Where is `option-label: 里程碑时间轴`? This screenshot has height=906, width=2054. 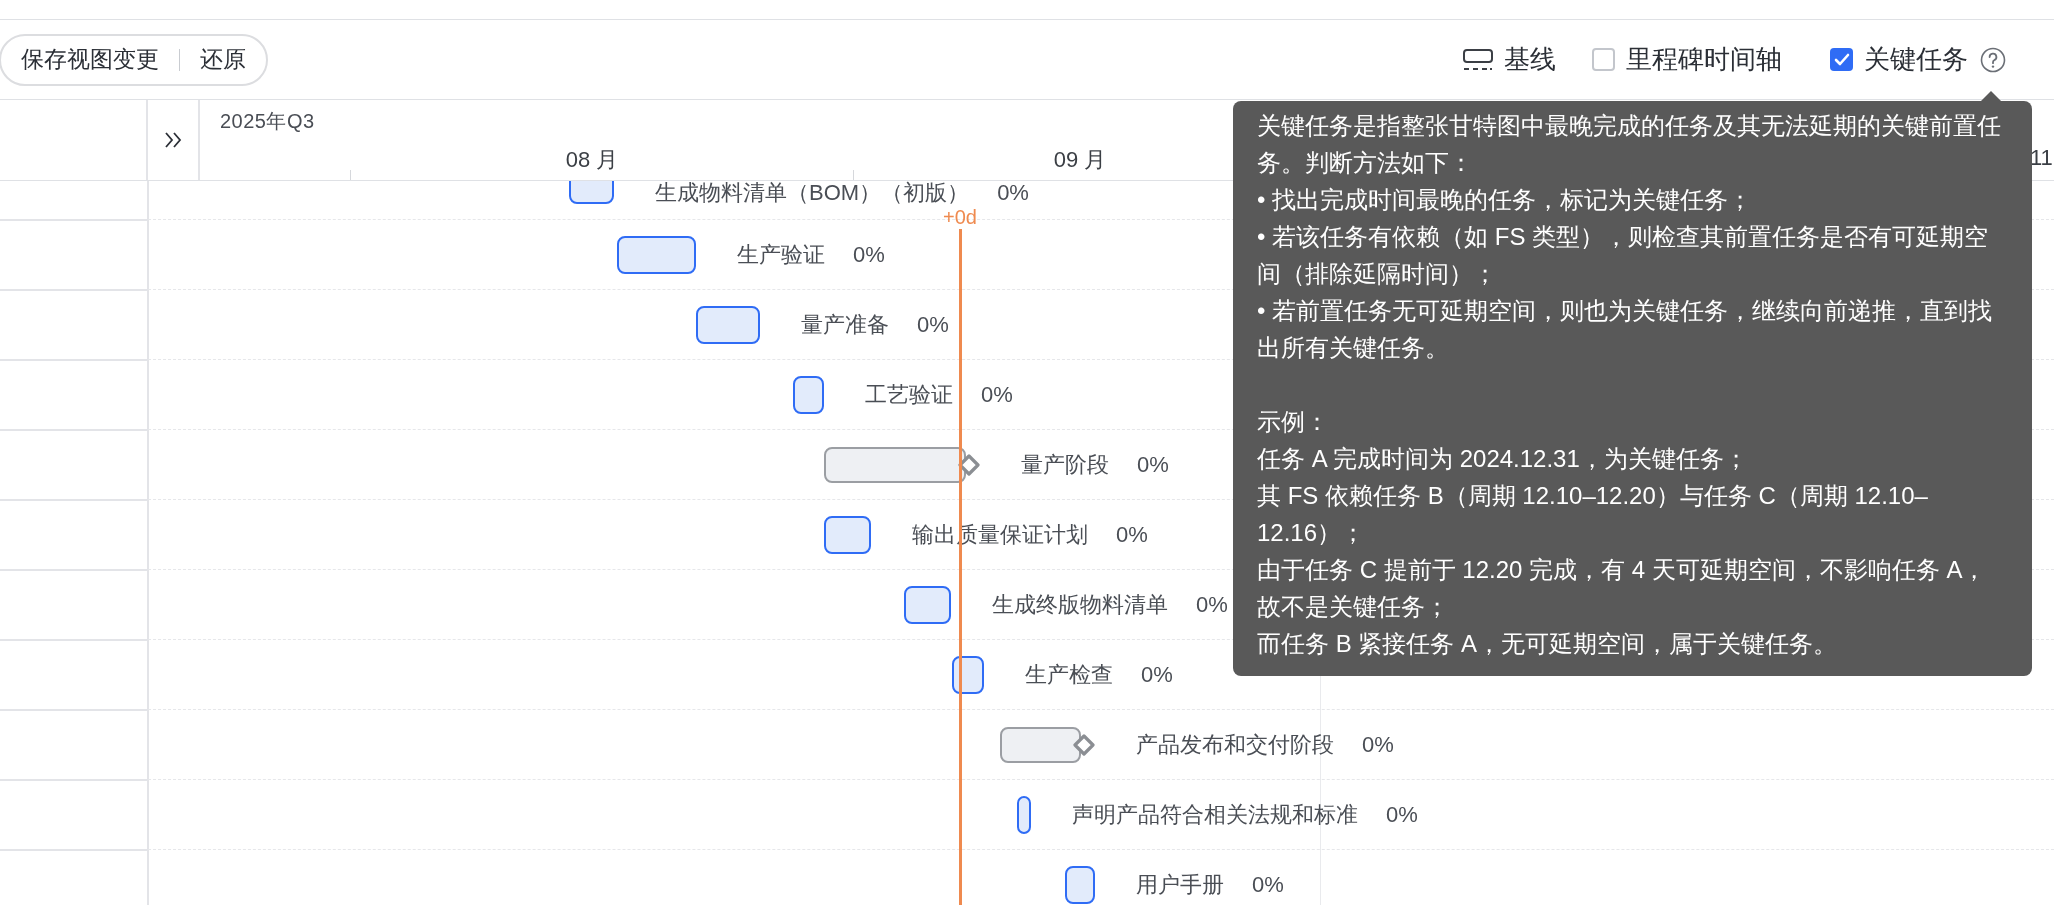 option-label: 里程碑时间轴 is located at coordinates (1704, 59).